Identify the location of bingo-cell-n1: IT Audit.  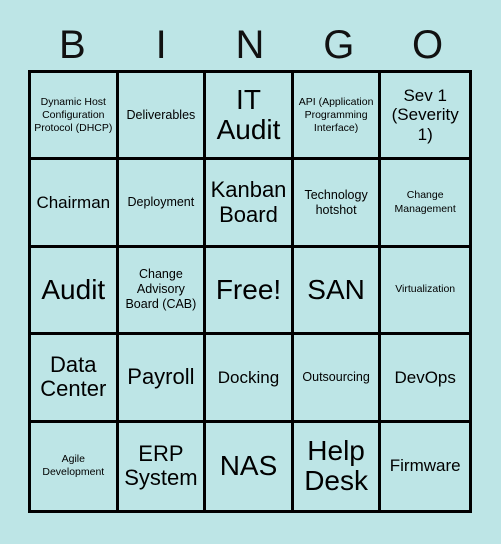
(250, 117).